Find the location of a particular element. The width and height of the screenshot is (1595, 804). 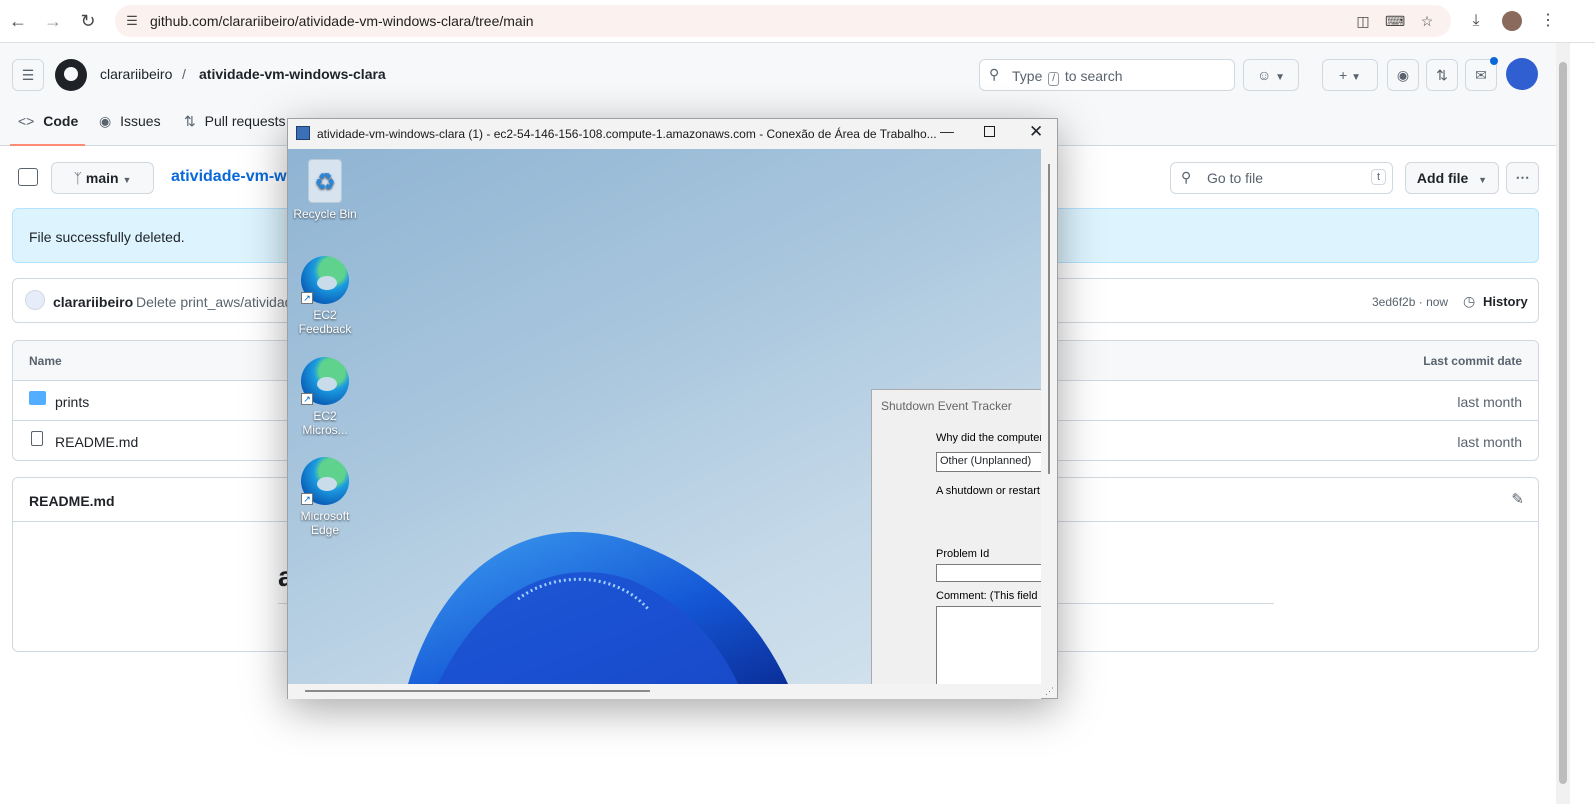

commit-time: now is located at coordinates (1437, 302).